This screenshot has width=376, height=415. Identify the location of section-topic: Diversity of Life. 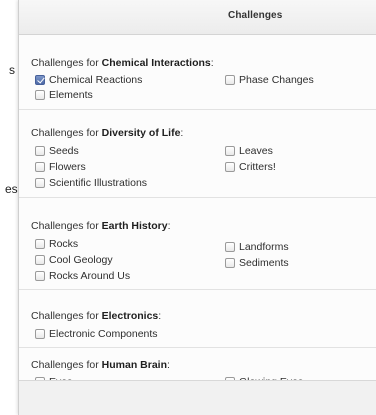
(141, 133).